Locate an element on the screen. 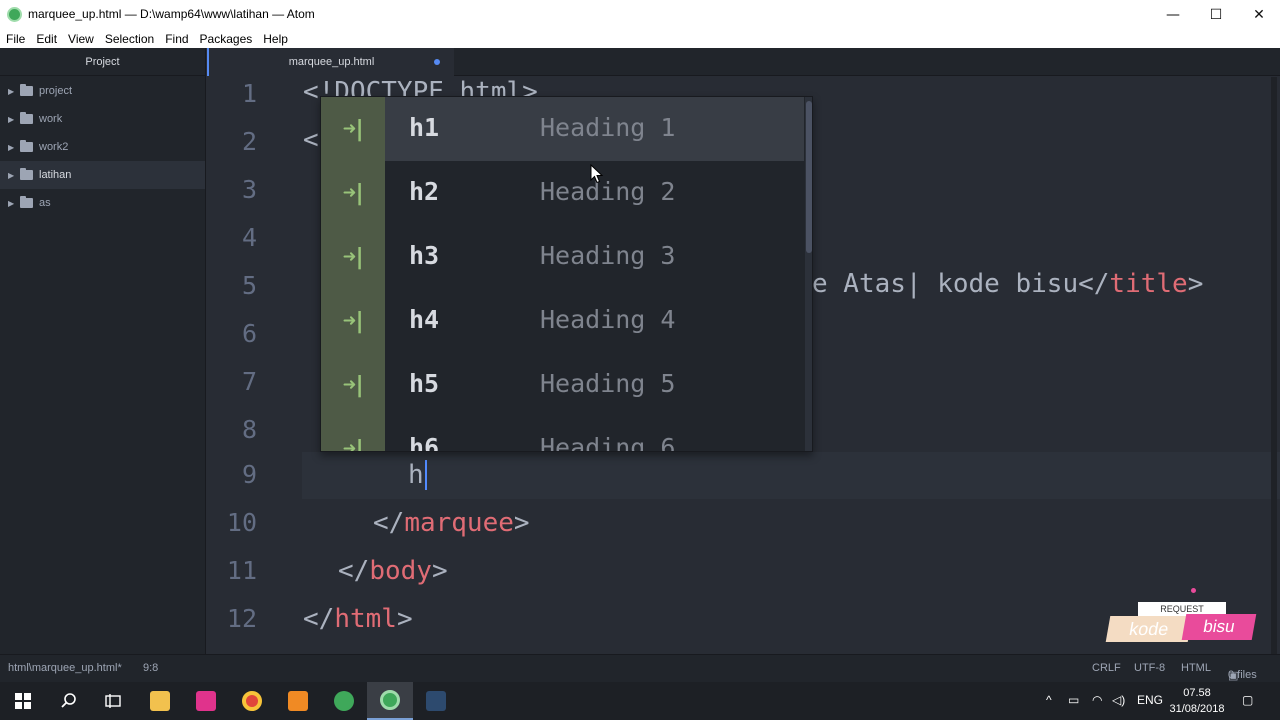 This screenshot has width=1280, height=720. tray-language: ENG is located at coordinates (1150, 700).